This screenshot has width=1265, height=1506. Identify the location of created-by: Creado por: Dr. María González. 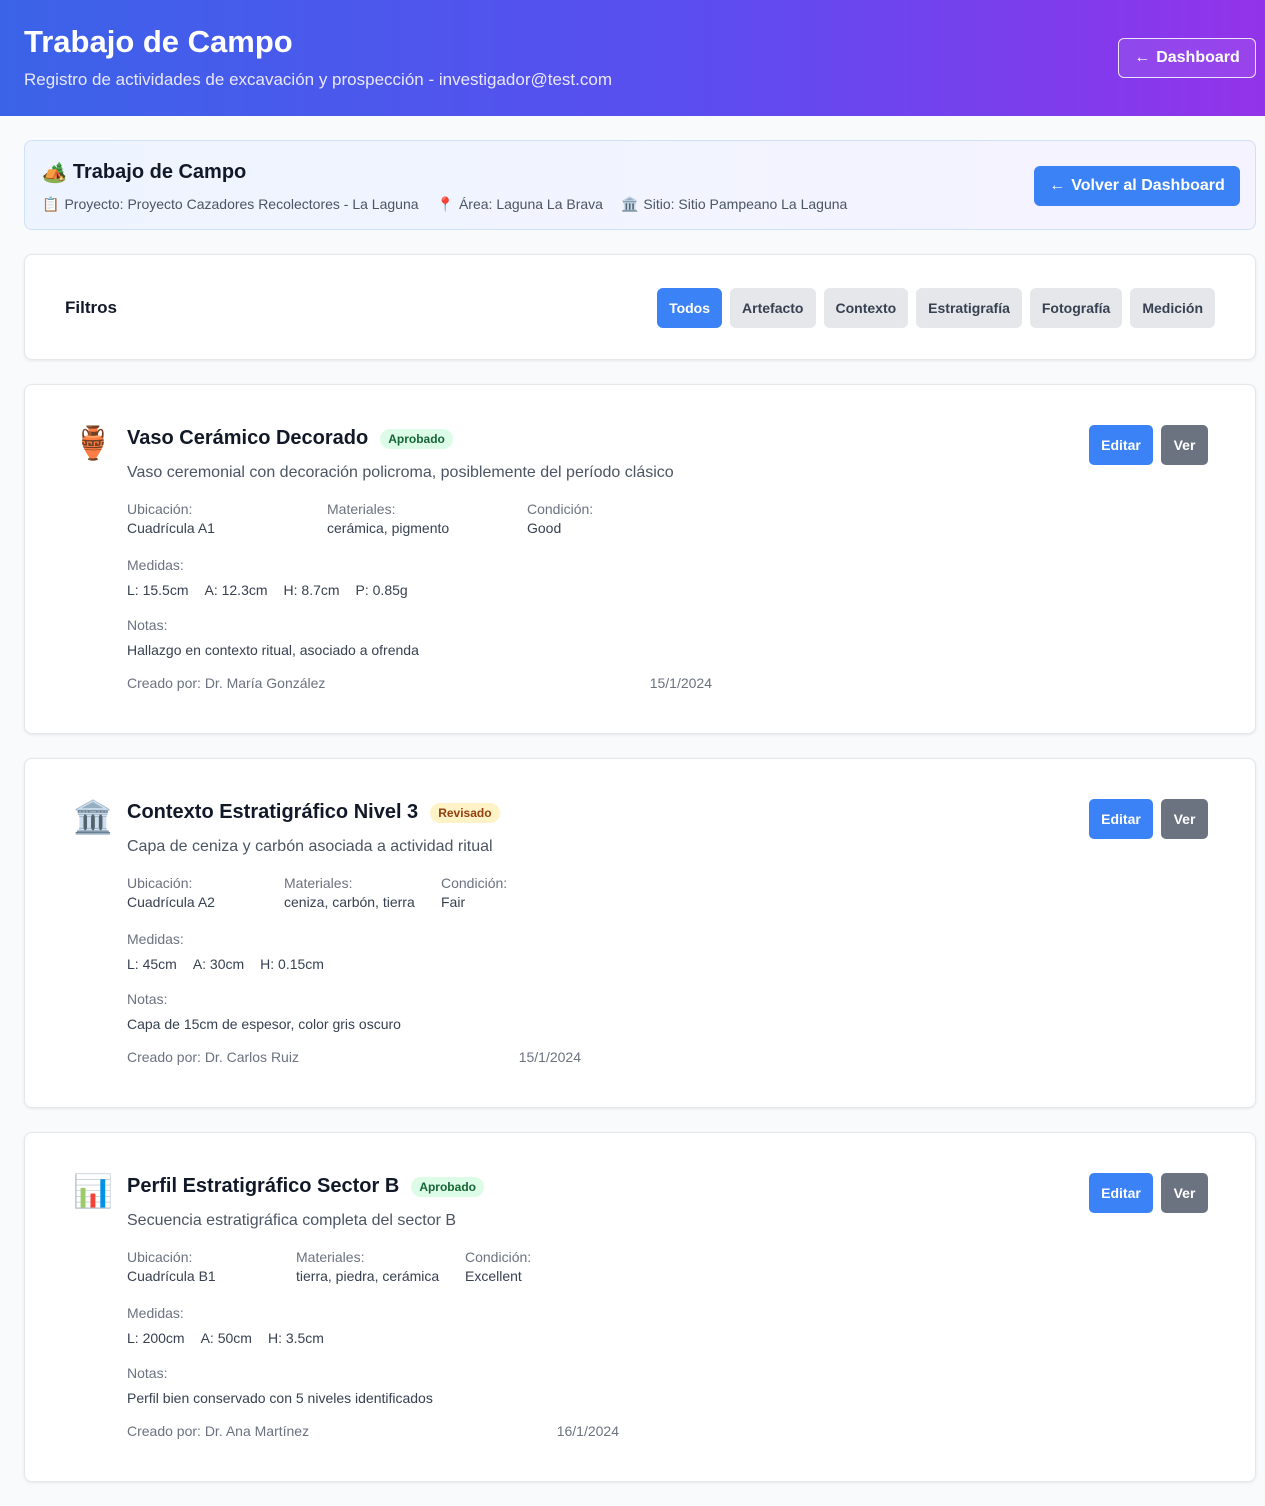
(226, 683).